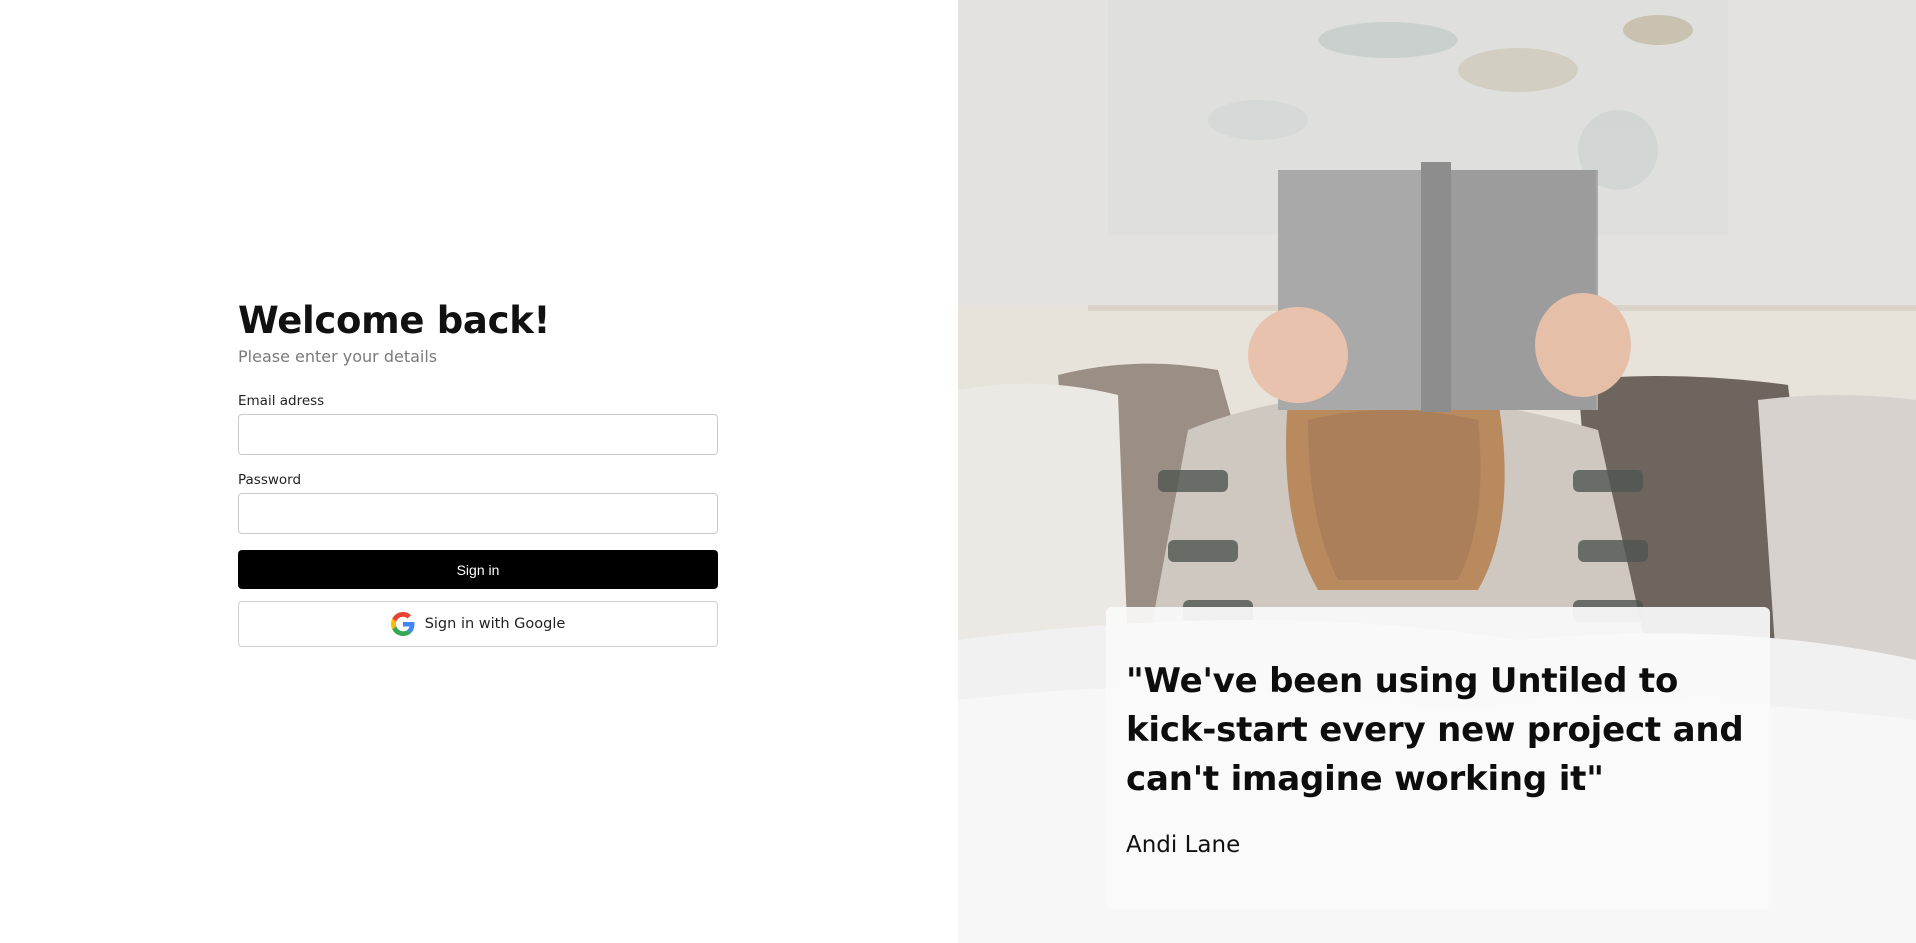  Describe the element at coordinates (394, 320) in the screenshot. I see `page-title: Welcome back!` at that location.